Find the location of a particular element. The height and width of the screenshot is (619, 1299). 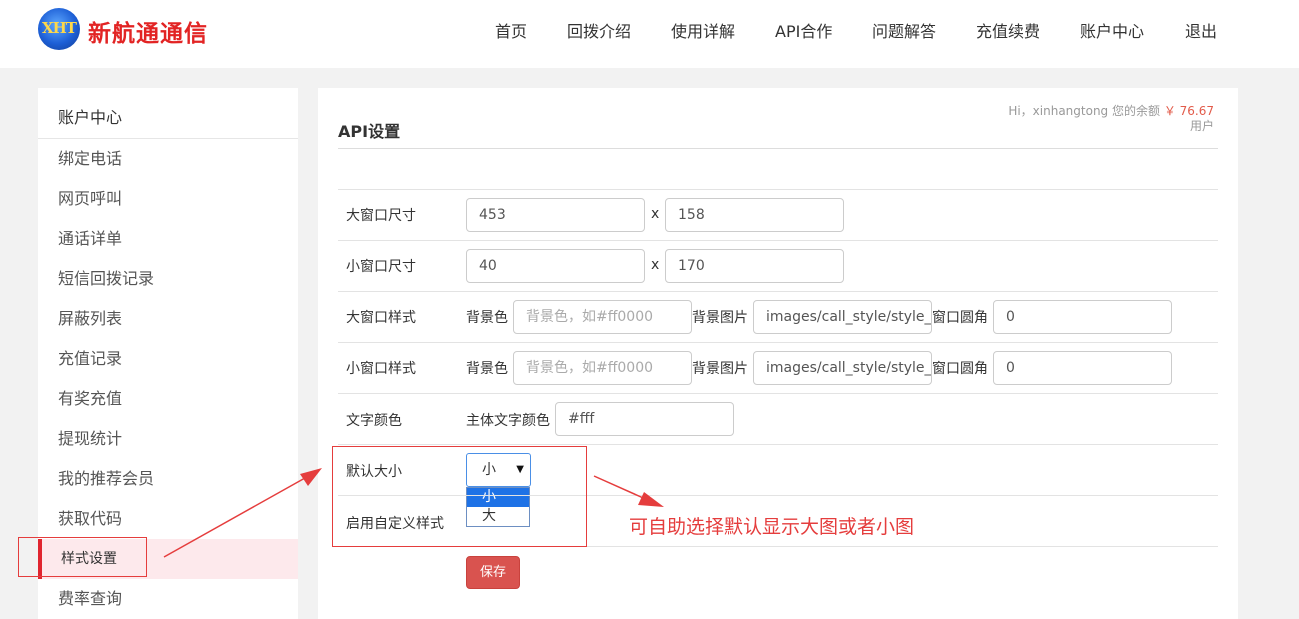

annotation-arrows is located at coordinates (413, 513).